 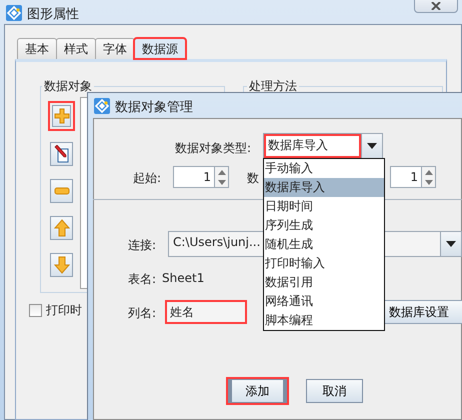 What do you see at coordinates (334, 391) in the screenshot?
I see `dialog-button: 取消` at bounding box center [334, 391].